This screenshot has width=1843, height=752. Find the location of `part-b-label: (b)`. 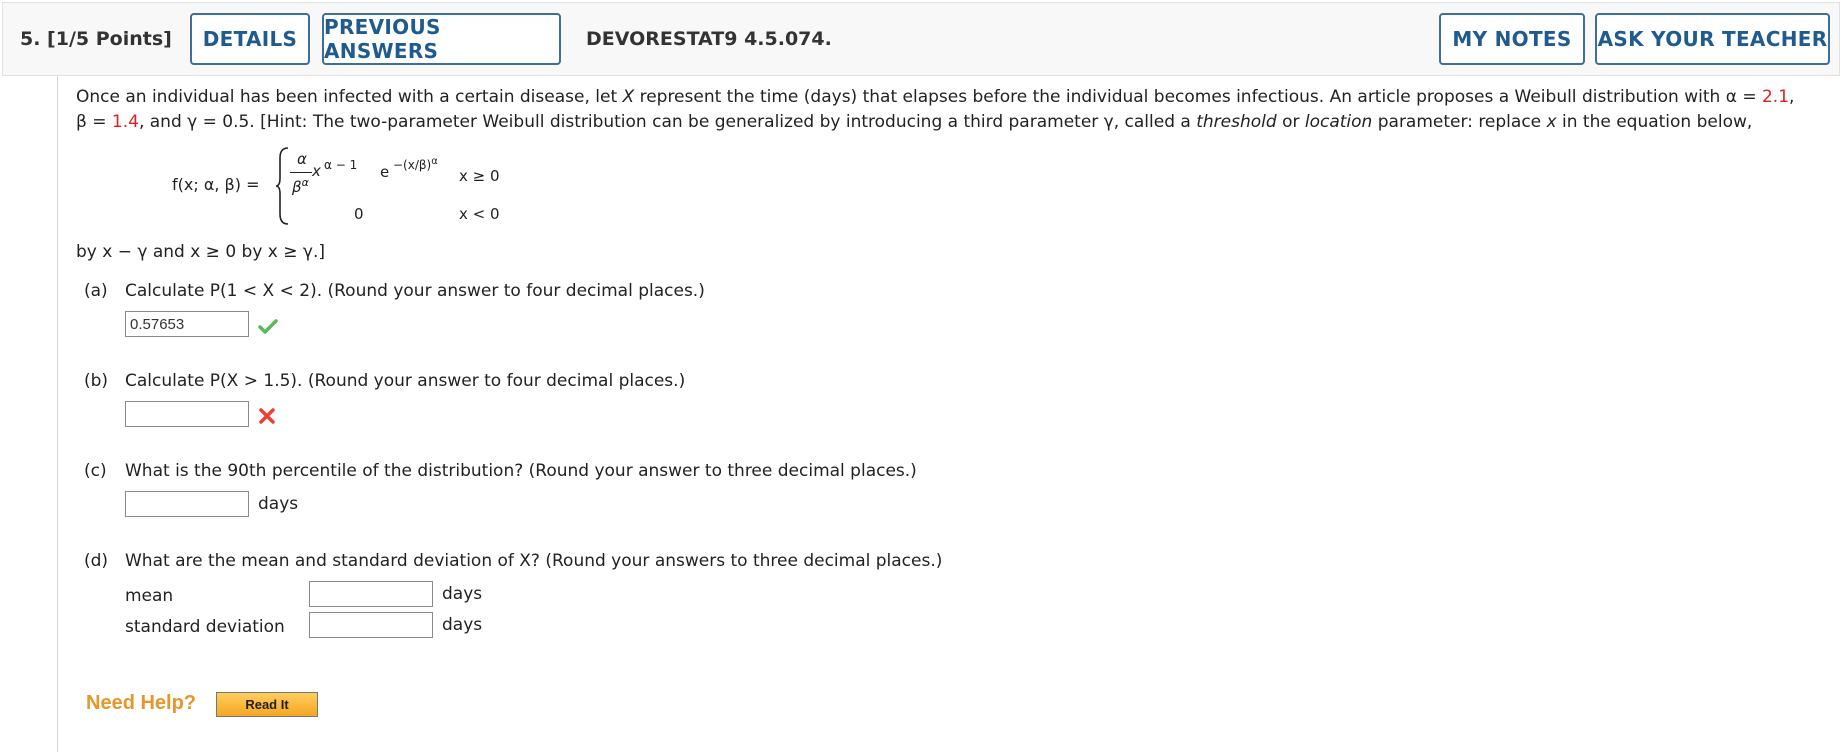

part-b-label: (b) is located at coordinates (96, 381).